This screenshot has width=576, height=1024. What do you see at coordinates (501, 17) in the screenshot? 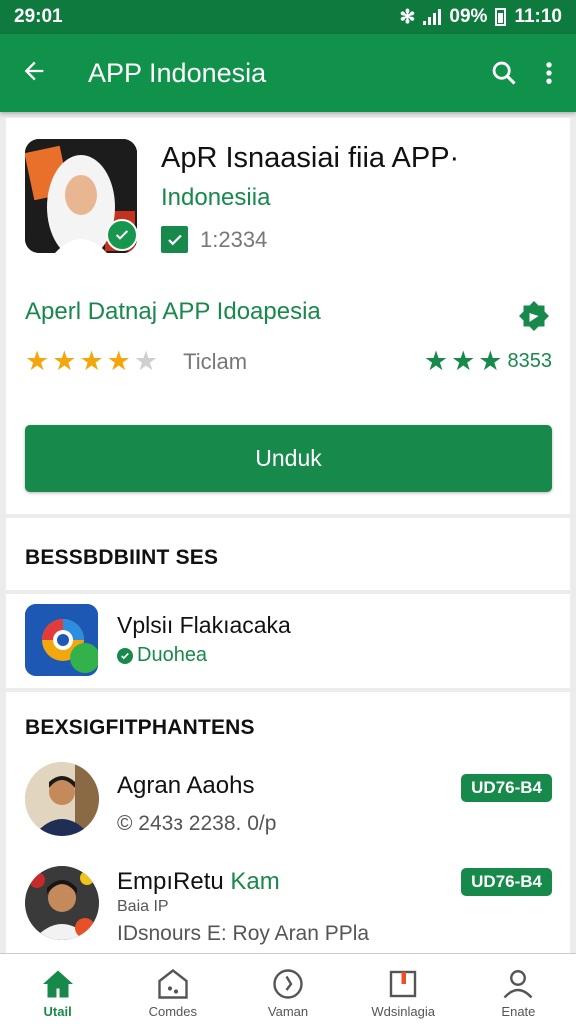
I see `battery-icon` at bounding box center [501, 17].